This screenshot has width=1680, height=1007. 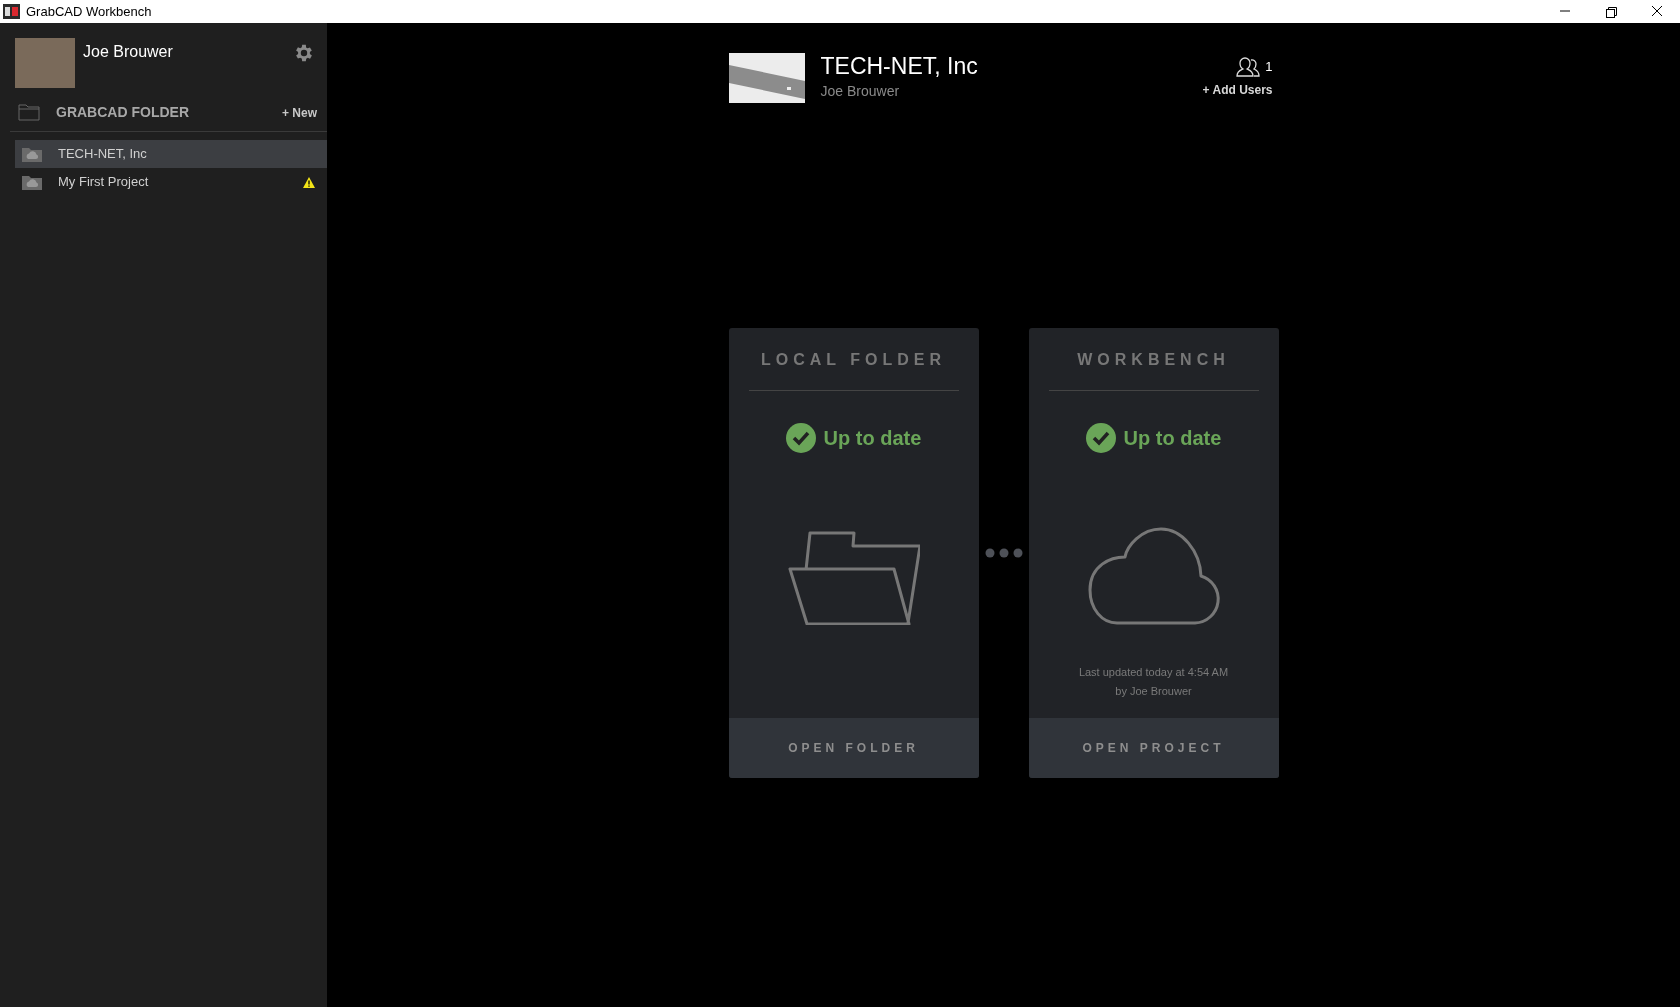 I want to click on panel-button: OPEN PROJECT, so click(x=1153, y=748).